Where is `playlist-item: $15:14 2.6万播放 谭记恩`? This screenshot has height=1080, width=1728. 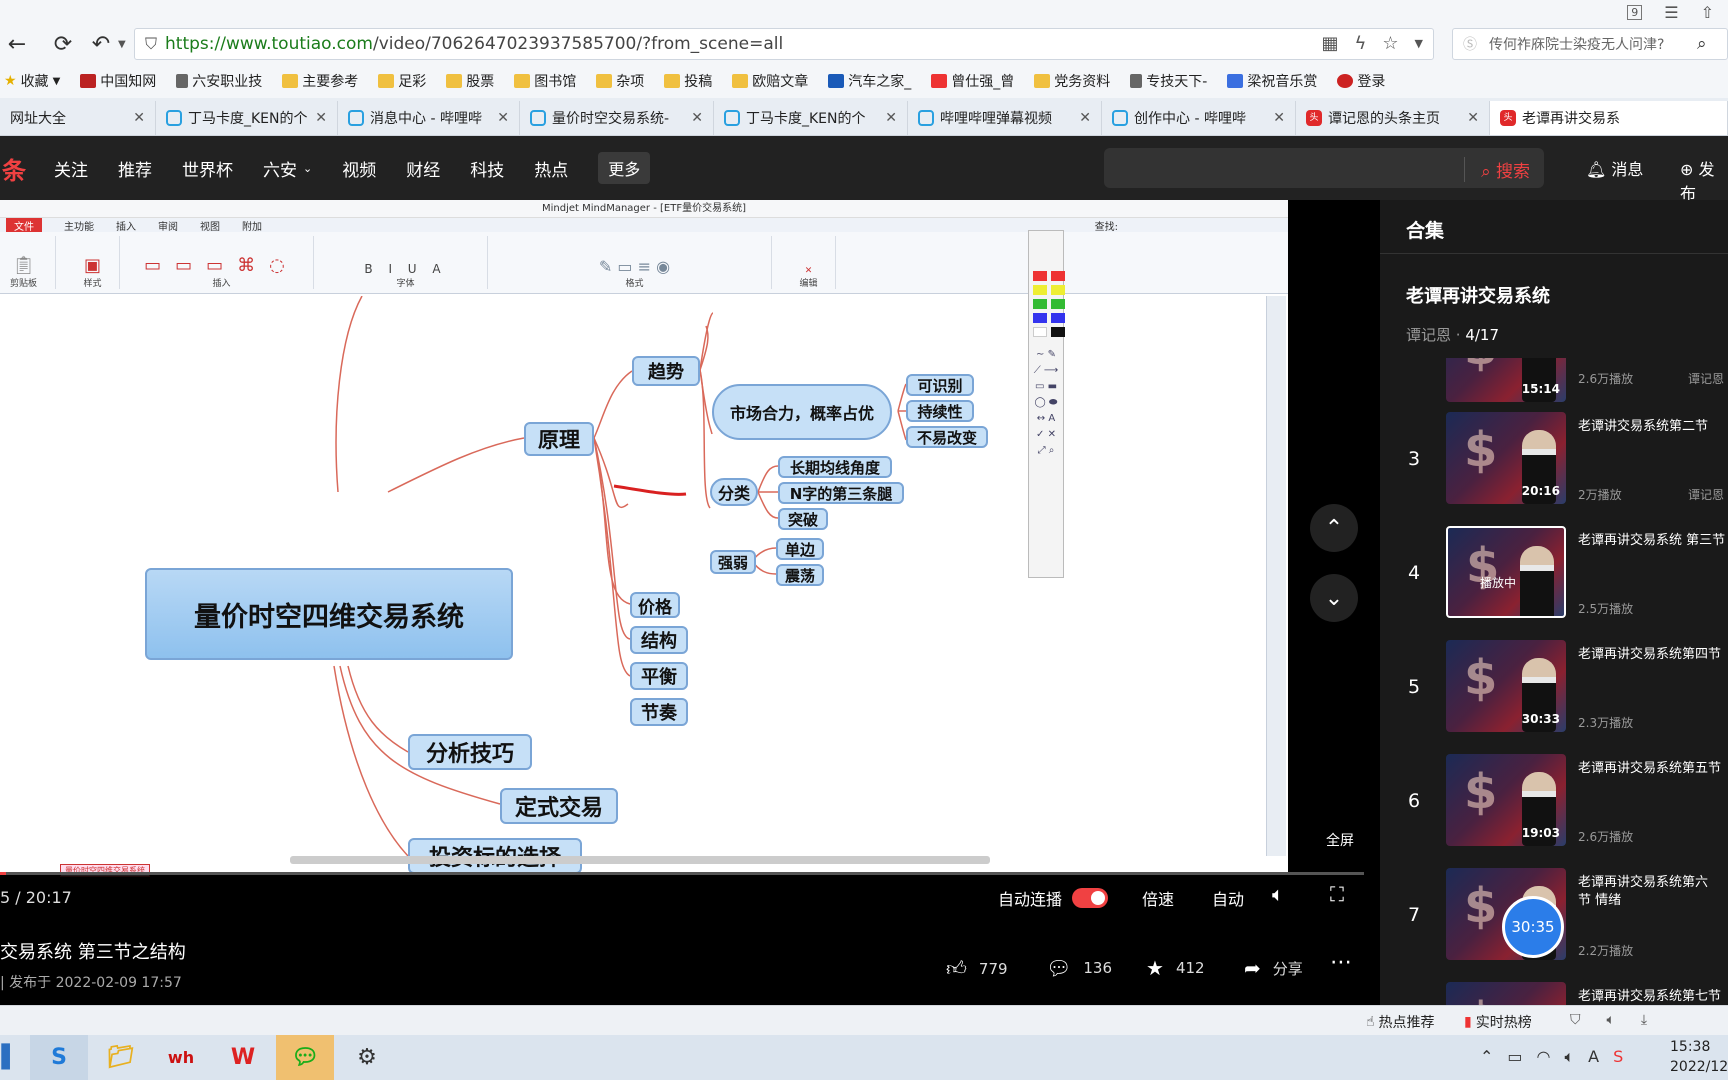
playlist-item: $15:14 2.6万播放 谭记恩 is located at coordinates (1554, 380).